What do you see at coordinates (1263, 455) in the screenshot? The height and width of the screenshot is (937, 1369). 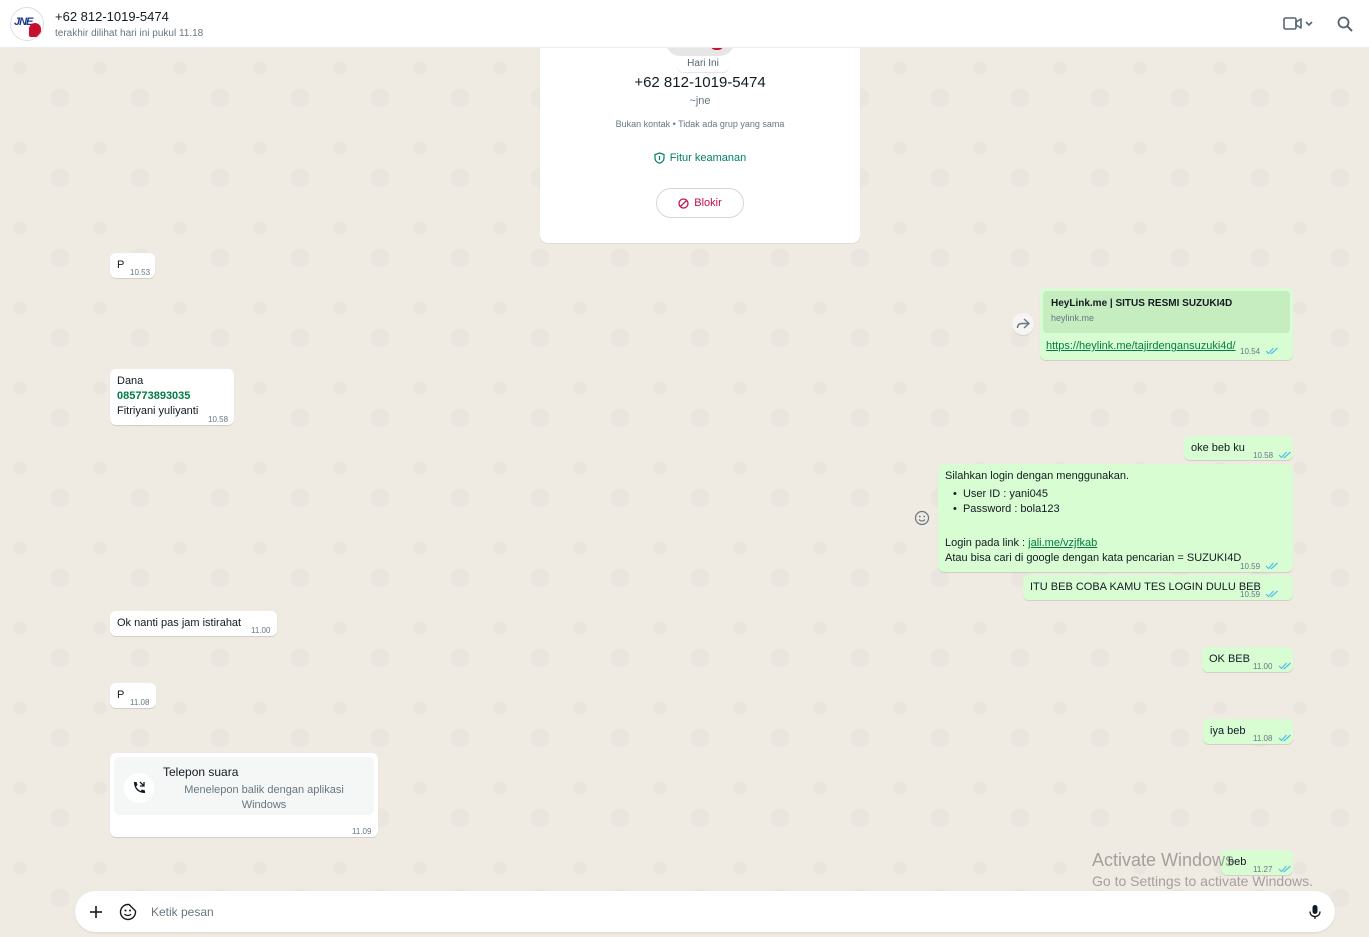 I see `message-time: 10.58` at bounding box center [1263, 455].